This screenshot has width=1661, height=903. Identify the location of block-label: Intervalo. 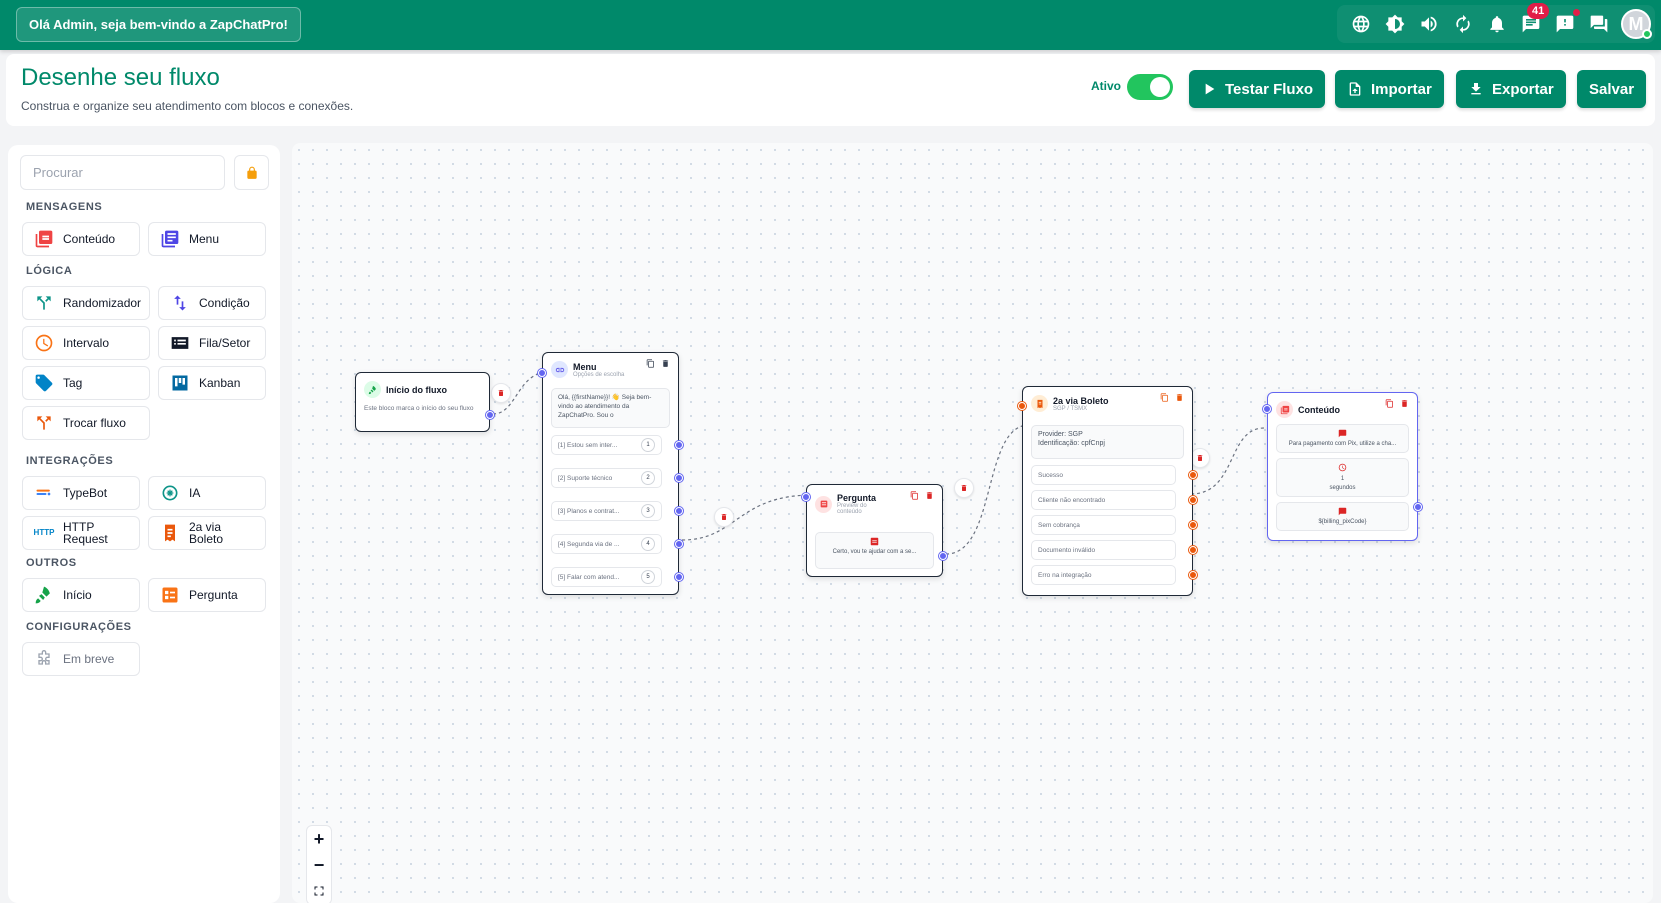
(86, 343).